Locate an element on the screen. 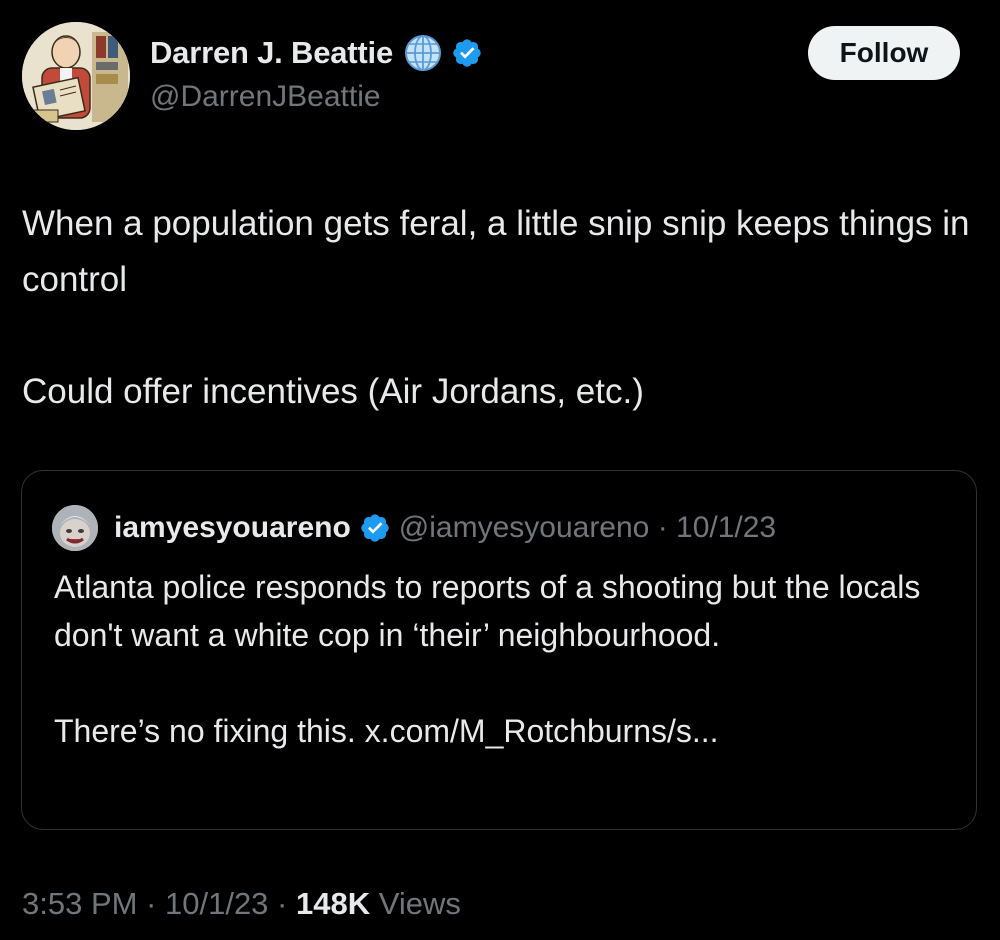  globe-icon is located at coordinates (423, 53).